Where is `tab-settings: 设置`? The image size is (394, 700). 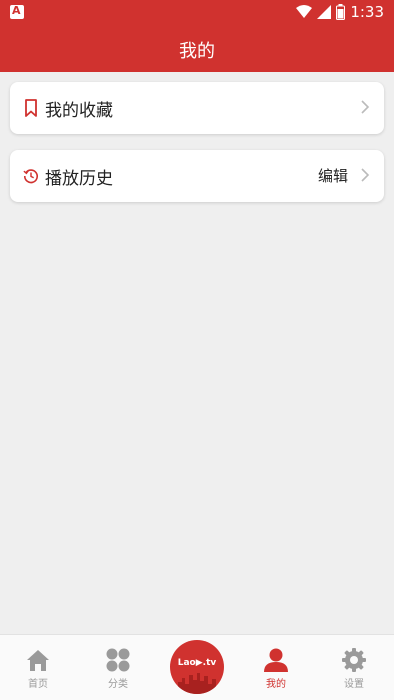
tab-settings: 设置 is located at coordinates (354, 669).